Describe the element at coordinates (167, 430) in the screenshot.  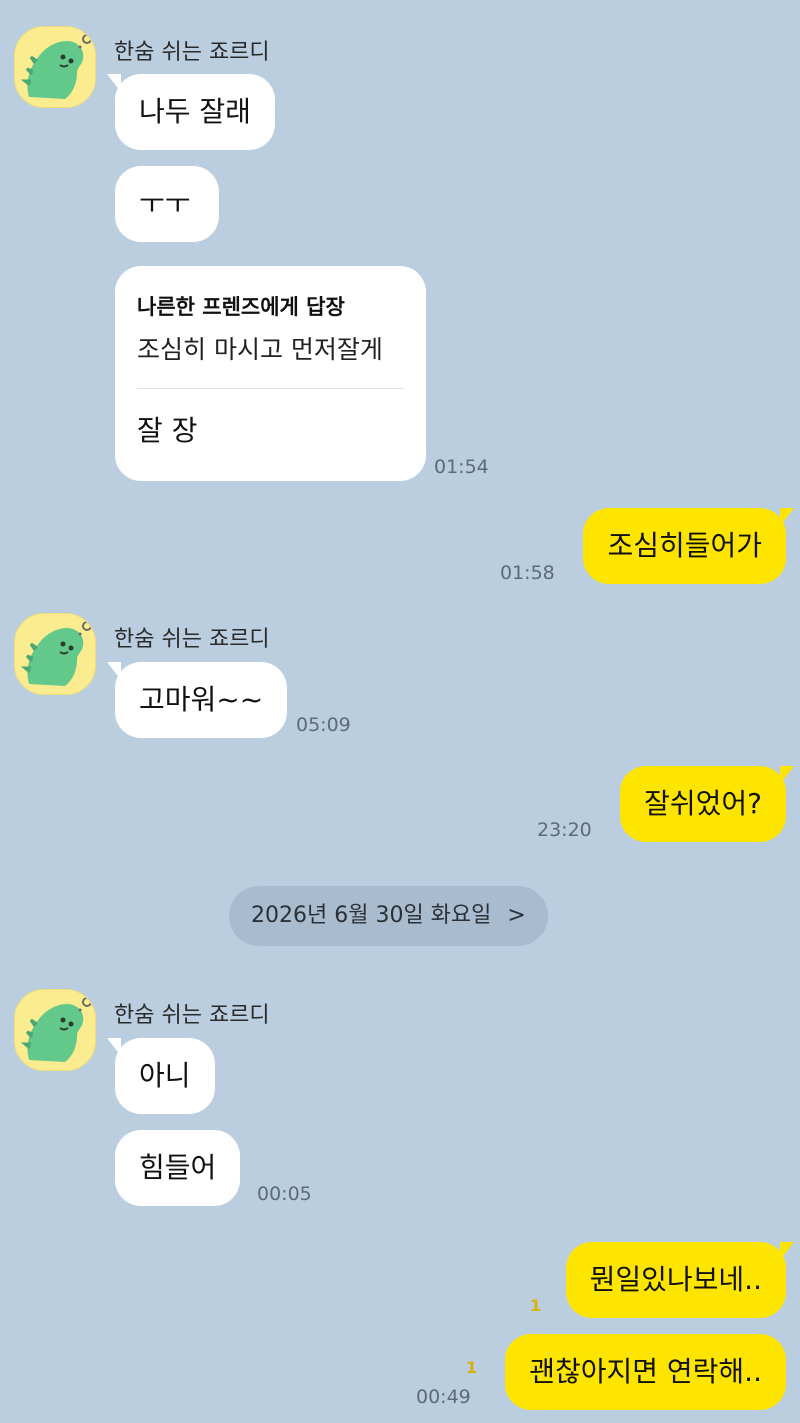
I see `reply-message-text: 잘 장` at that location.